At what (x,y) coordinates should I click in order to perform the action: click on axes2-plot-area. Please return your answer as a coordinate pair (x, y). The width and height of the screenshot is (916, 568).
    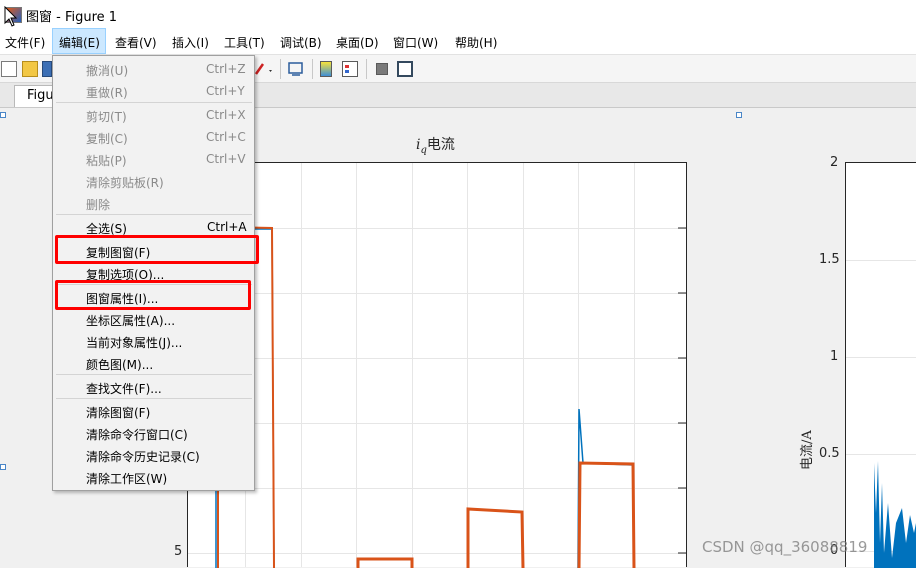
    Looking at the image, I should click on (880, 365).